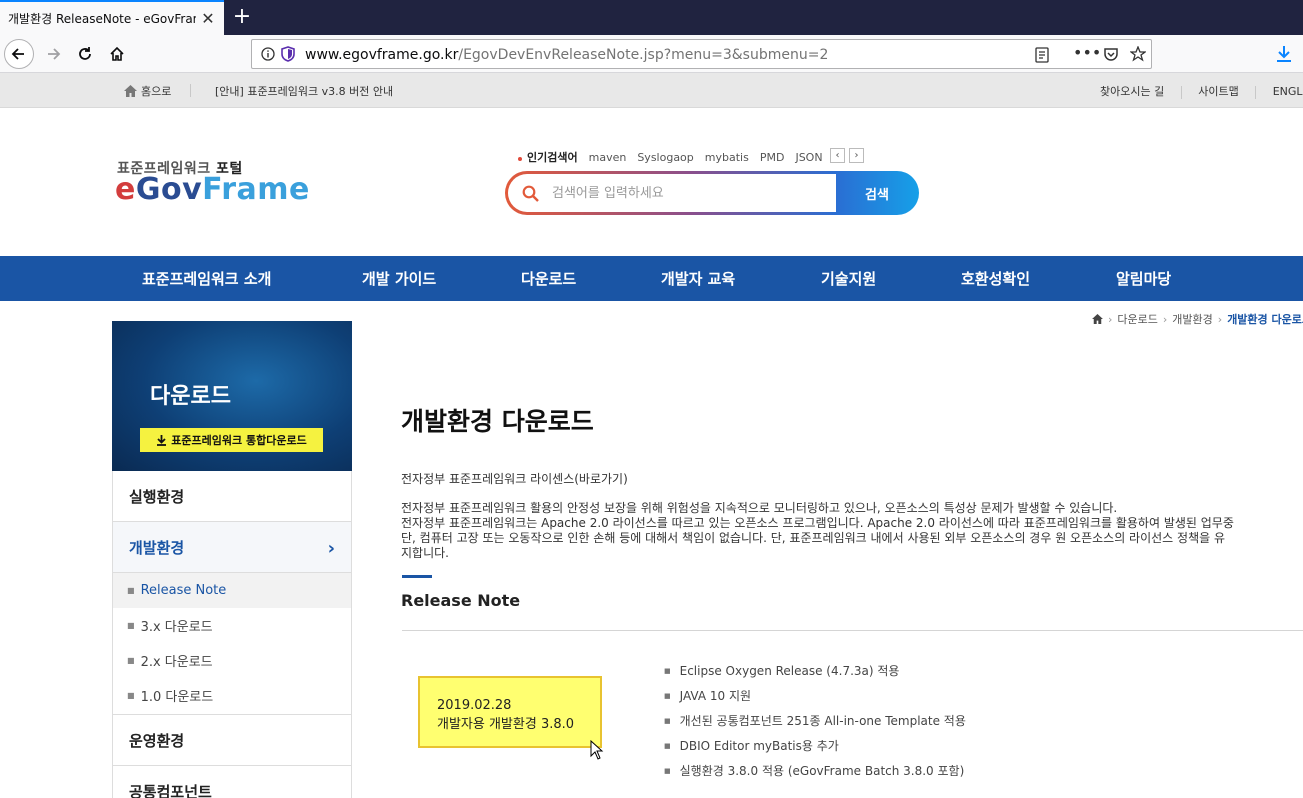 Image resolution: width=1303 pixels, height=798 pixels. What do you see at coordinates (1265, 319) in the screenshot?
I see `breadcrumb-current: 개발환경 다운로드` at bounding box center [1265, 319].